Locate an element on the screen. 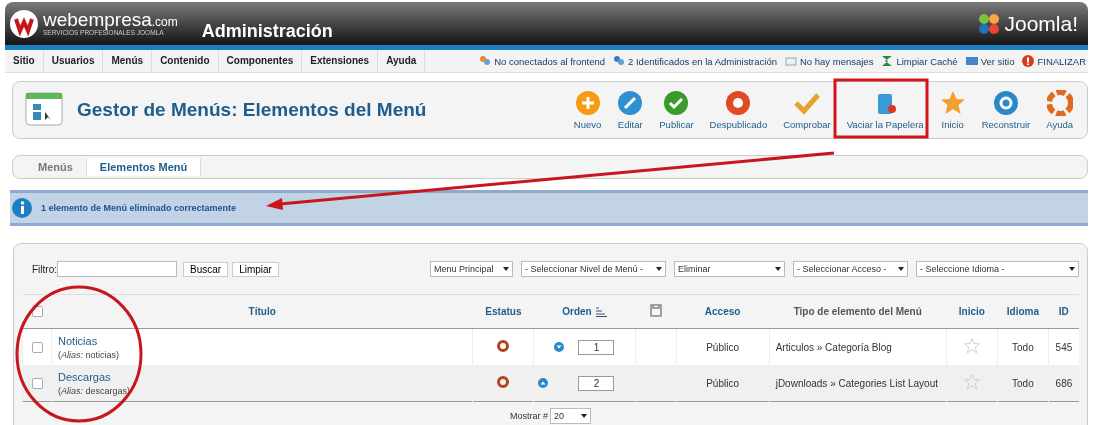  page-title: Gestor de Menús: Elementos del Menú is located at coordinates (252, 110).